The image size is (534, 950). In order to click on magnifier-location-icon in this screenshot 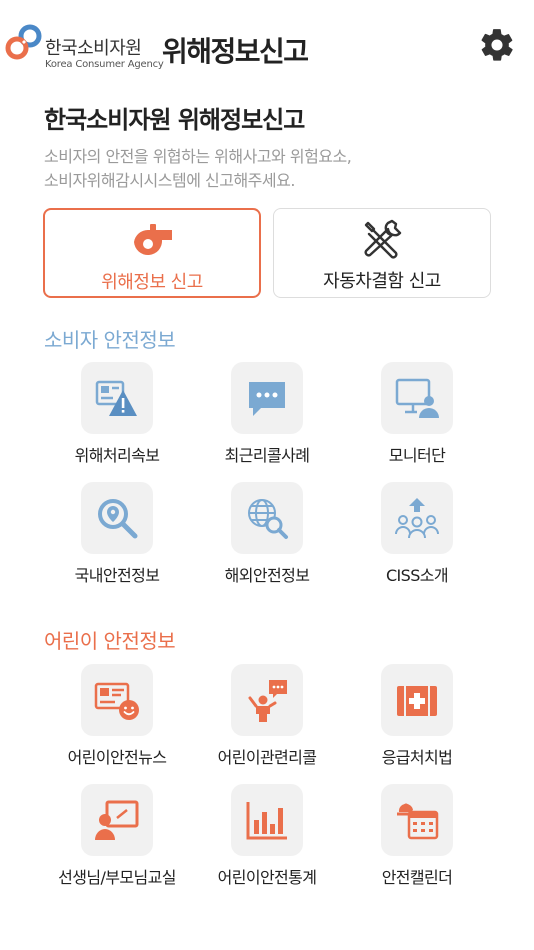, I will do `click(118, 519)`.